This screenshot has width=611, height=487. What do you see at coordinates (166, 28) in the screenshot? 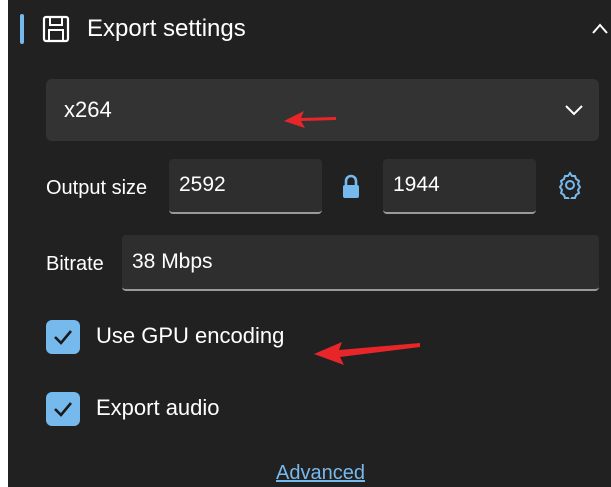
I see `section-title: Export settings` at bounding box center [166, 28].